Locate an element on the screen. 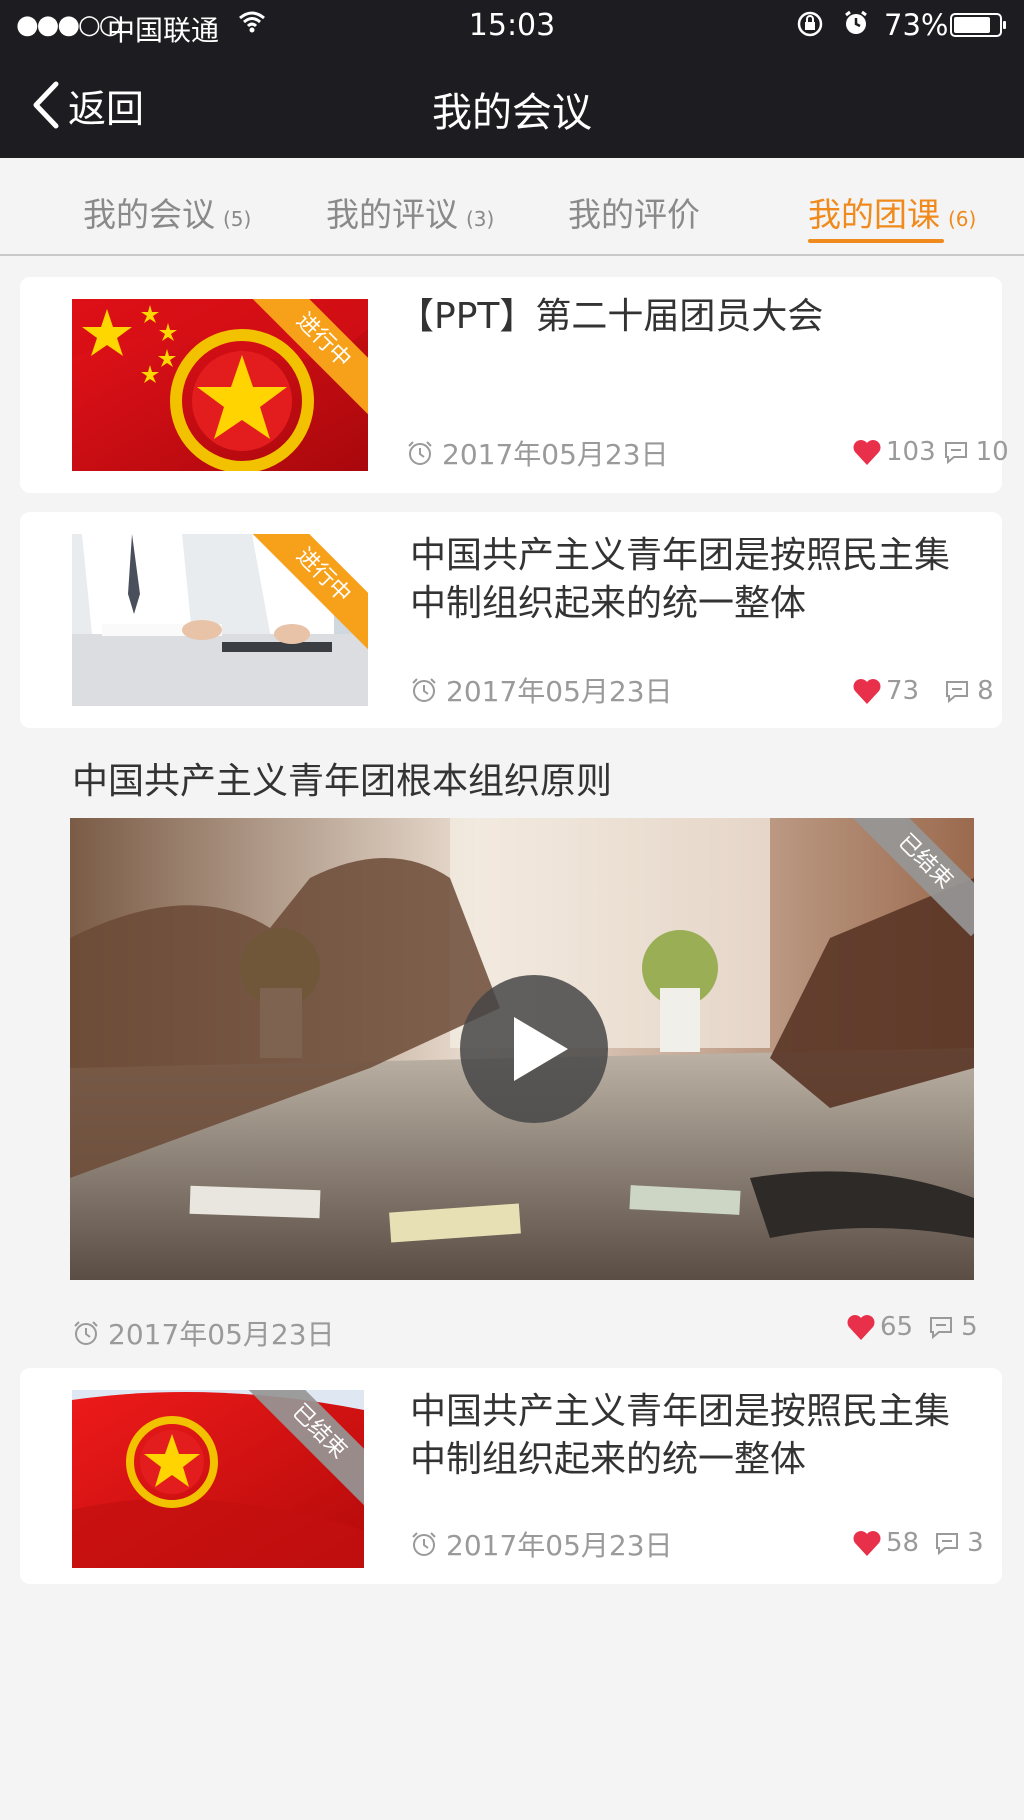 The width and height of the screenshot is (1024, 1820). tab-my-meetings: 我的会议 (5) is located at coordinates (167, 218).